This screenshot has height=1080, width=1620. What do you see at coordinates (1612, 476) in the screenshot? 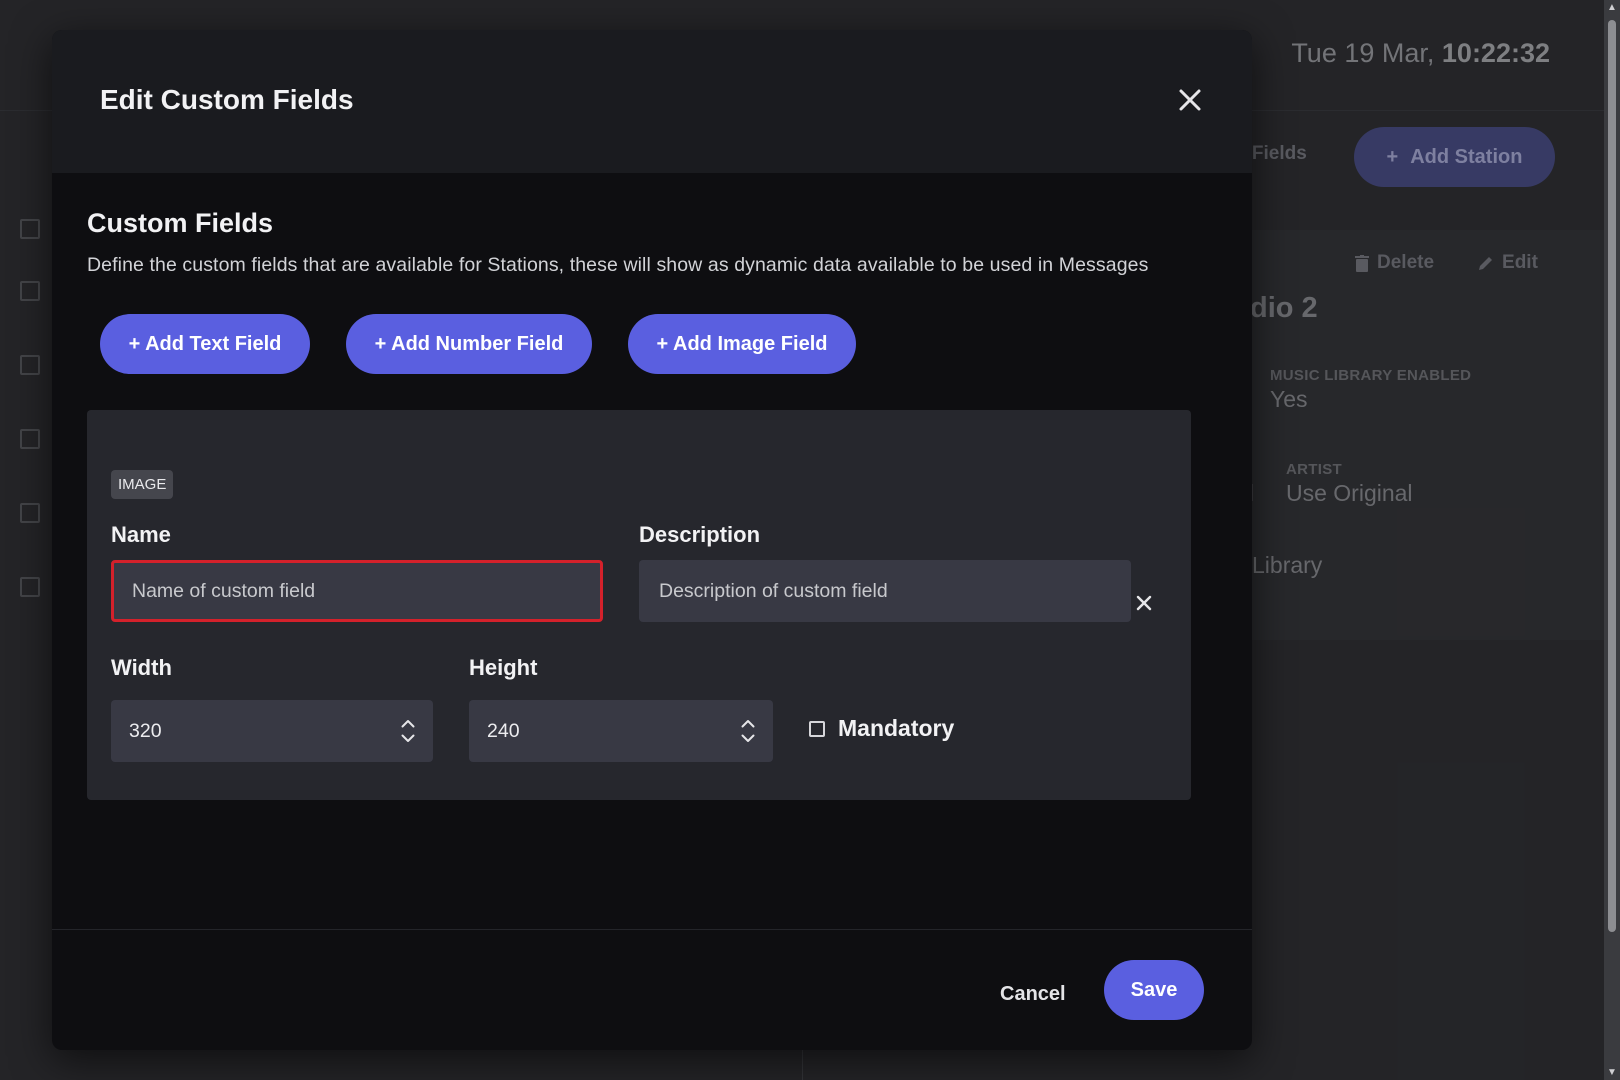
I see `scrollbar-thumb` at bounding box center [1612, 476].